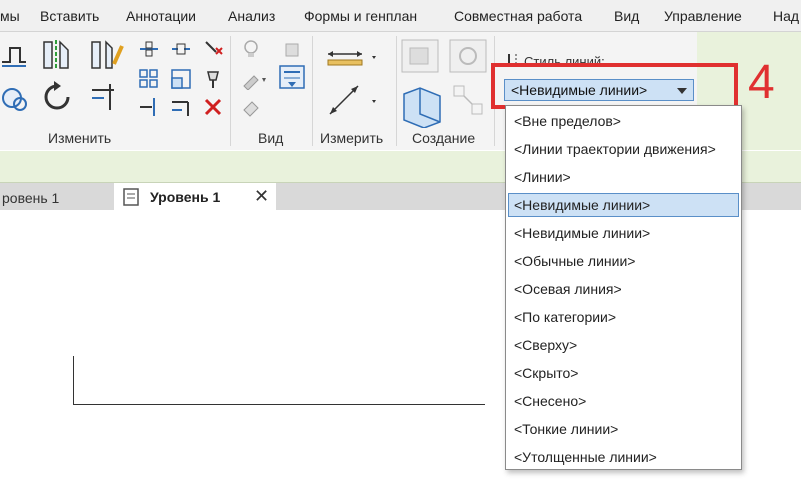  I want to click on dropdown-option: <По категории>, so click(623, 317).